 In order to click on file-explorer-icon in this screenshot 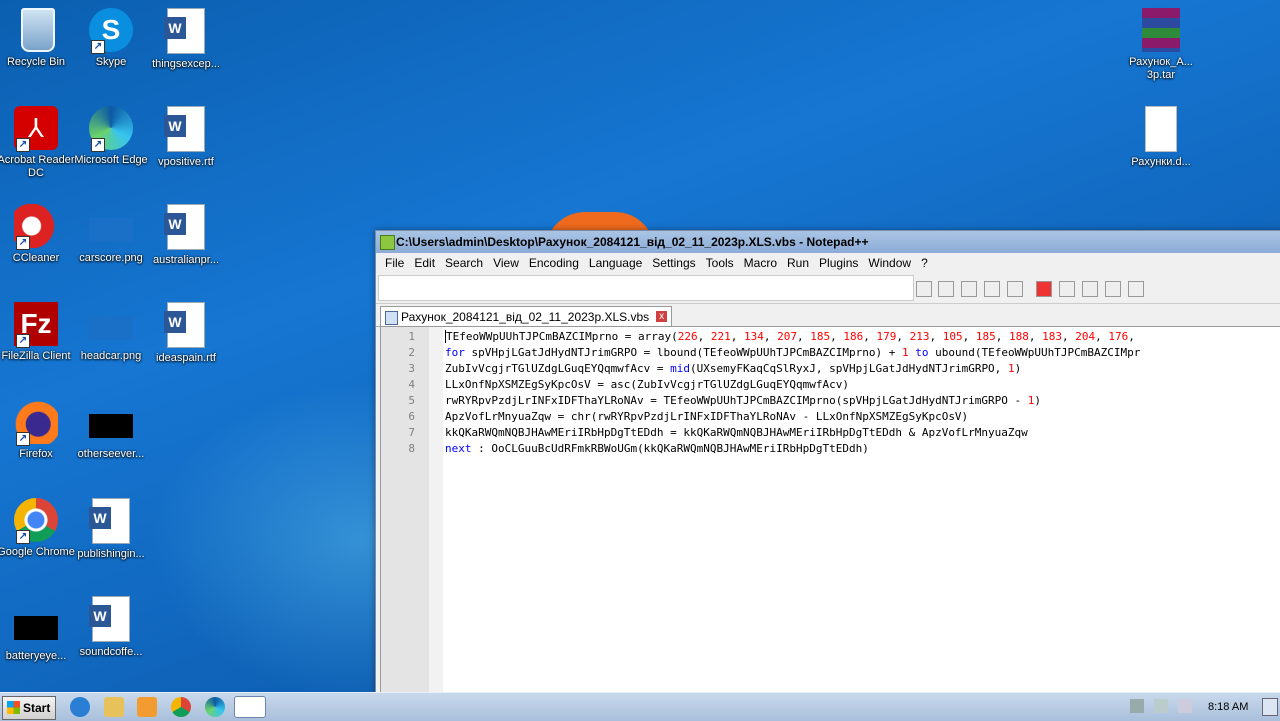, I will do `click(114, 707)`.